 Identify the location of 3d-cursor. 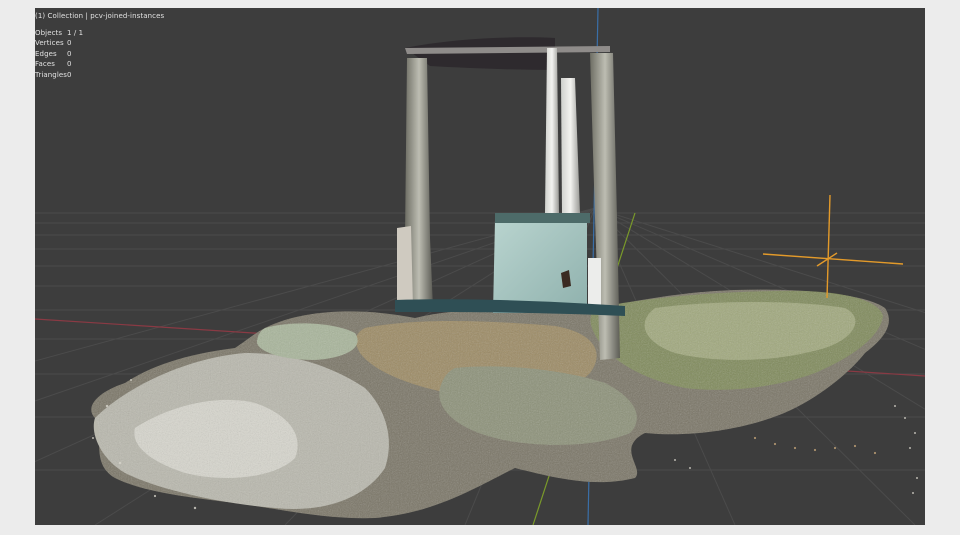
(833, 246).